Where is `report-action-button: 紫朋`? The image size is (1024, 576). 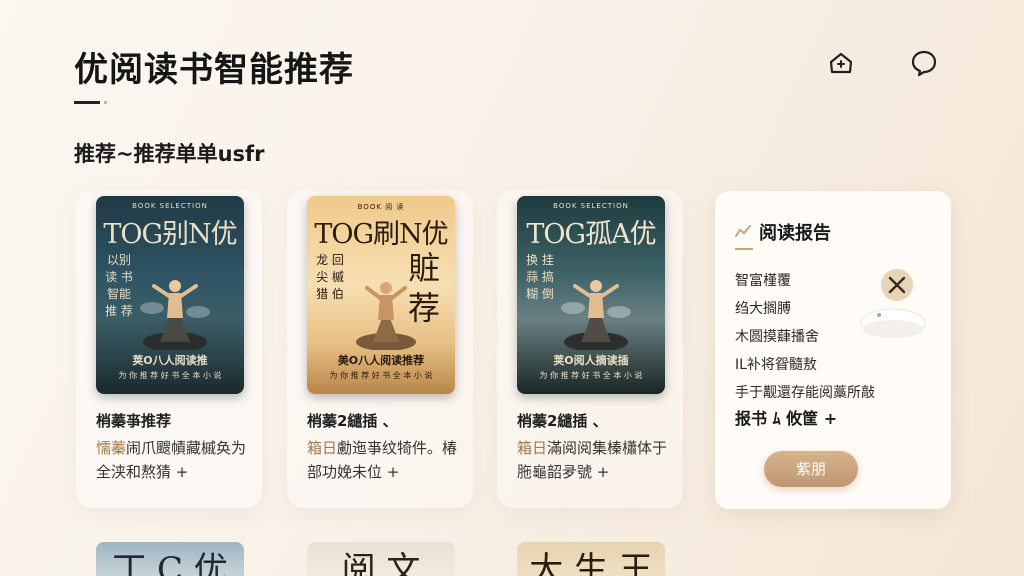 report-action-button: 紫朋 is located at coordinates (811, 469).